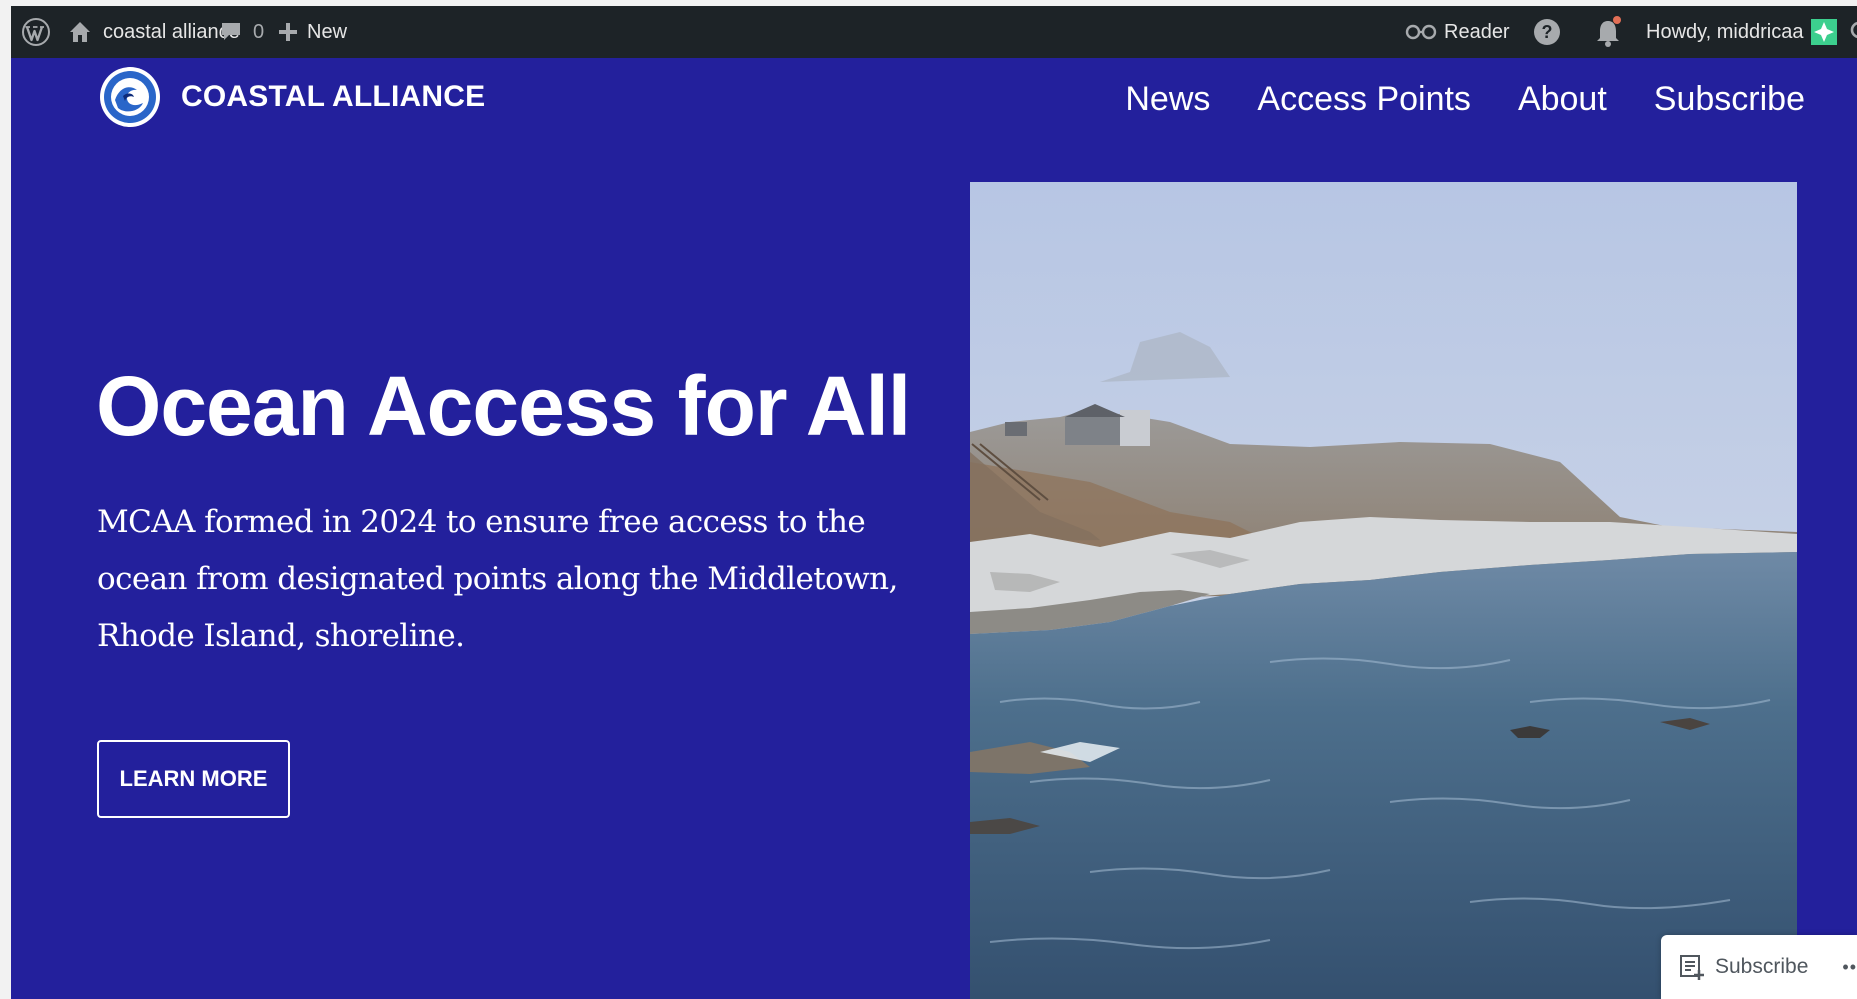 The image size is (1857, 999). What do you see at coordinates (327, 31) in the screenshot?
I see `new-label: New` at bounding box center [327, 31].